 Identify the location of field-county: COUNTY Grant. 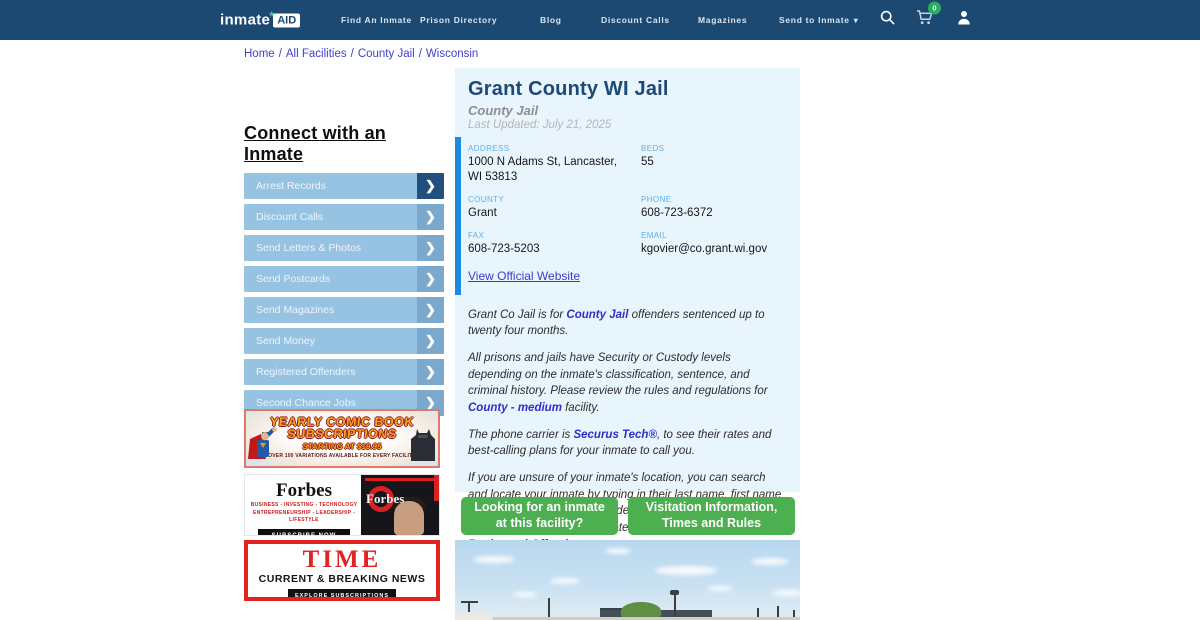
(554, 208).